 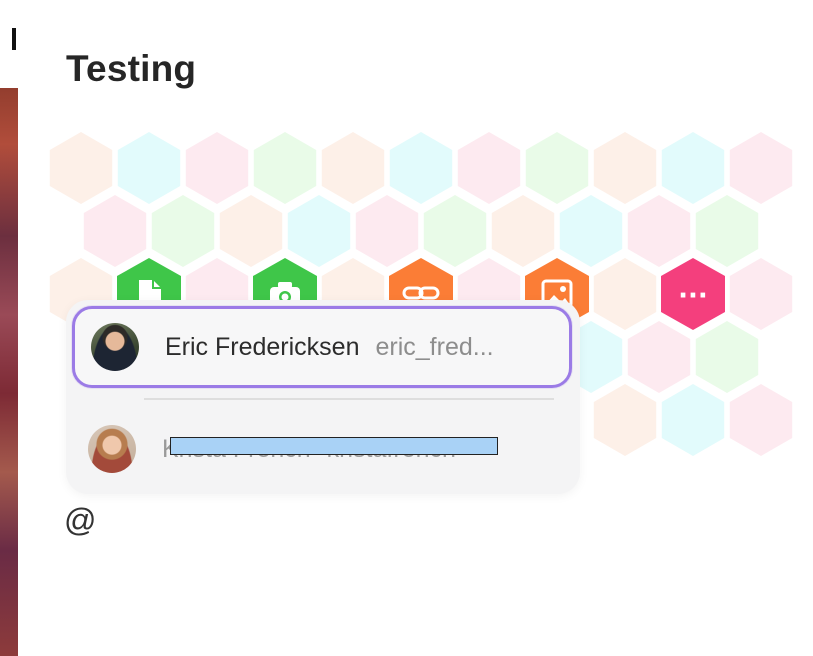 What do you see at coordinates (349, 399) in the screenshot?
I see `divider` at bounding box center [349, 399].